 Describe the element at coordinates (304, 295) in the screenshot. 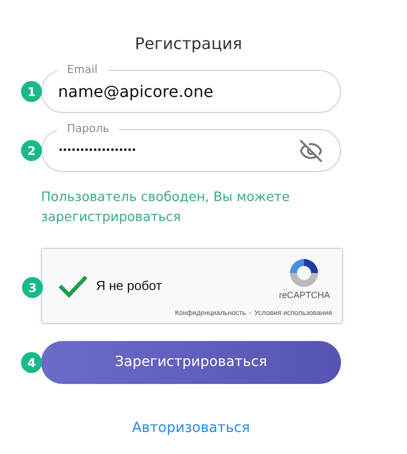

I see `captcha-brand: reCAPTCHA` at that location.